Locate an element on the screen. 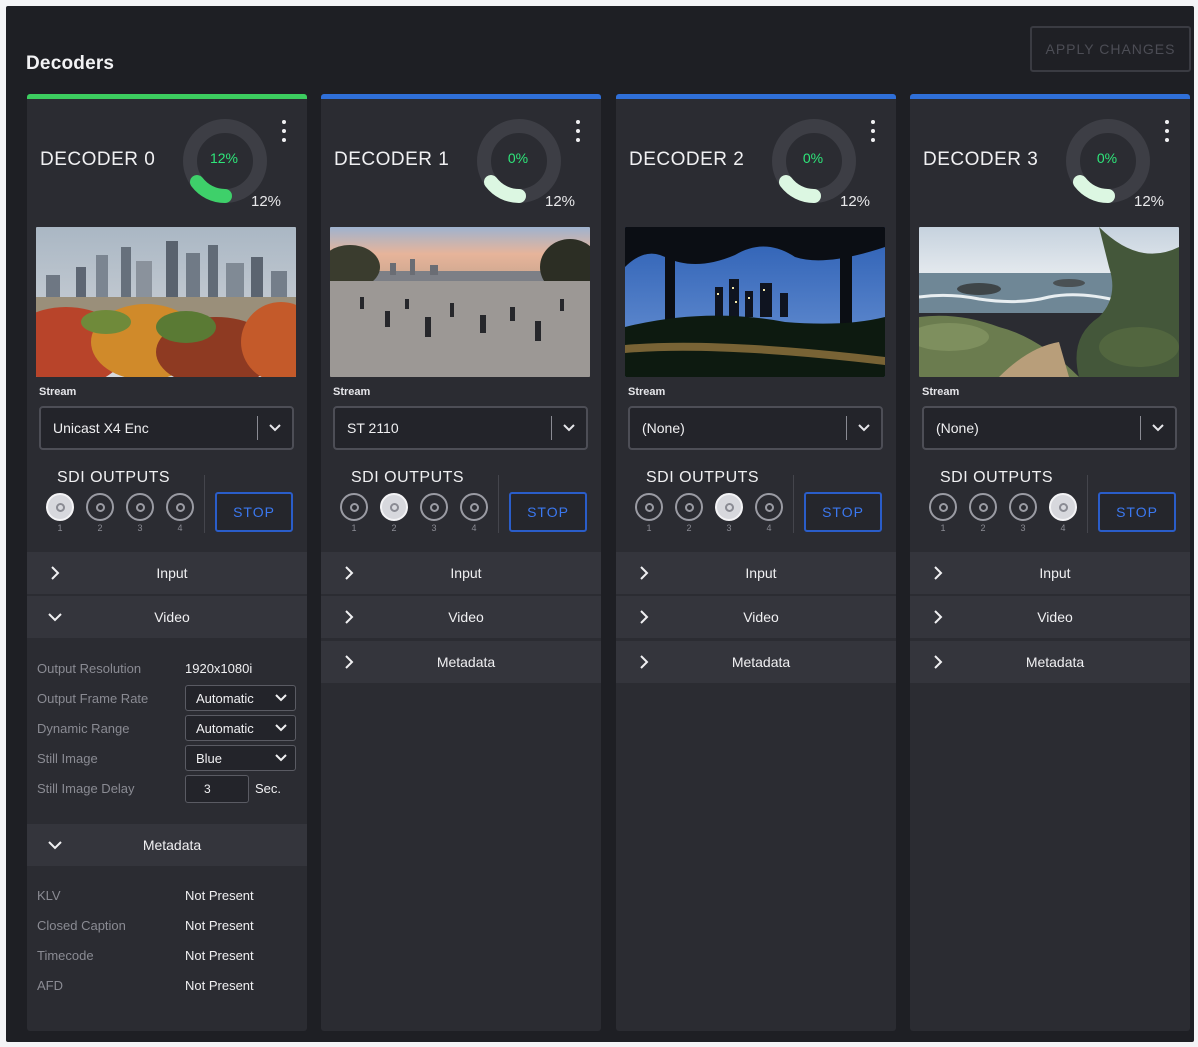 The height and width of the screenshot is (1047, 1198). closed-caption-label: Closed Caption is located at coordinates (81, 925).